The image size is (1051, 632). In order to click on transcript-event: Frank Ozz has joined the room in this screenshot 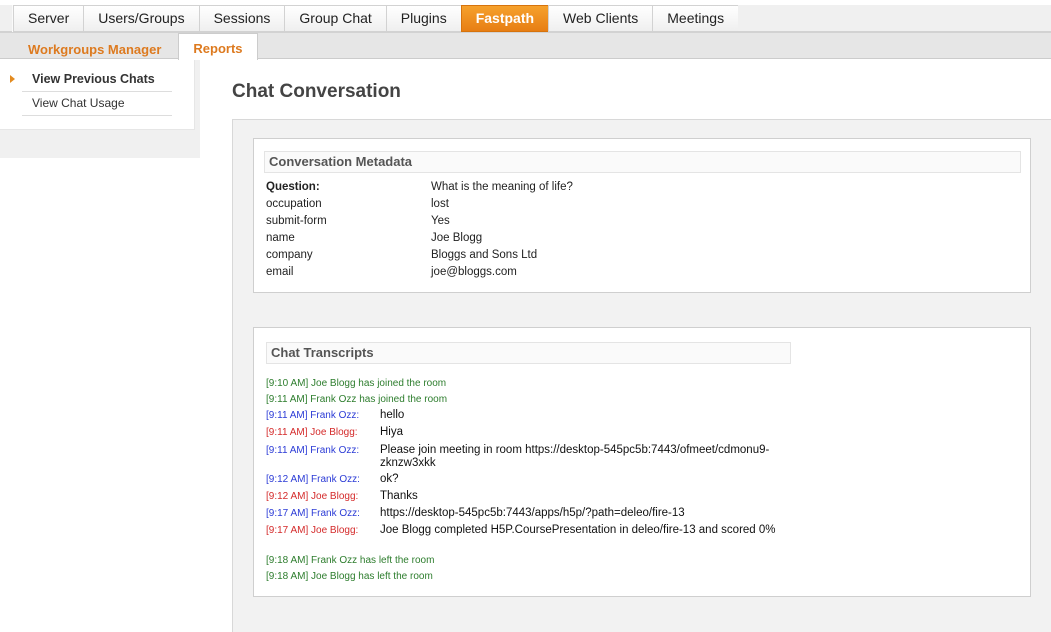, I will do `click(379, 399)`.